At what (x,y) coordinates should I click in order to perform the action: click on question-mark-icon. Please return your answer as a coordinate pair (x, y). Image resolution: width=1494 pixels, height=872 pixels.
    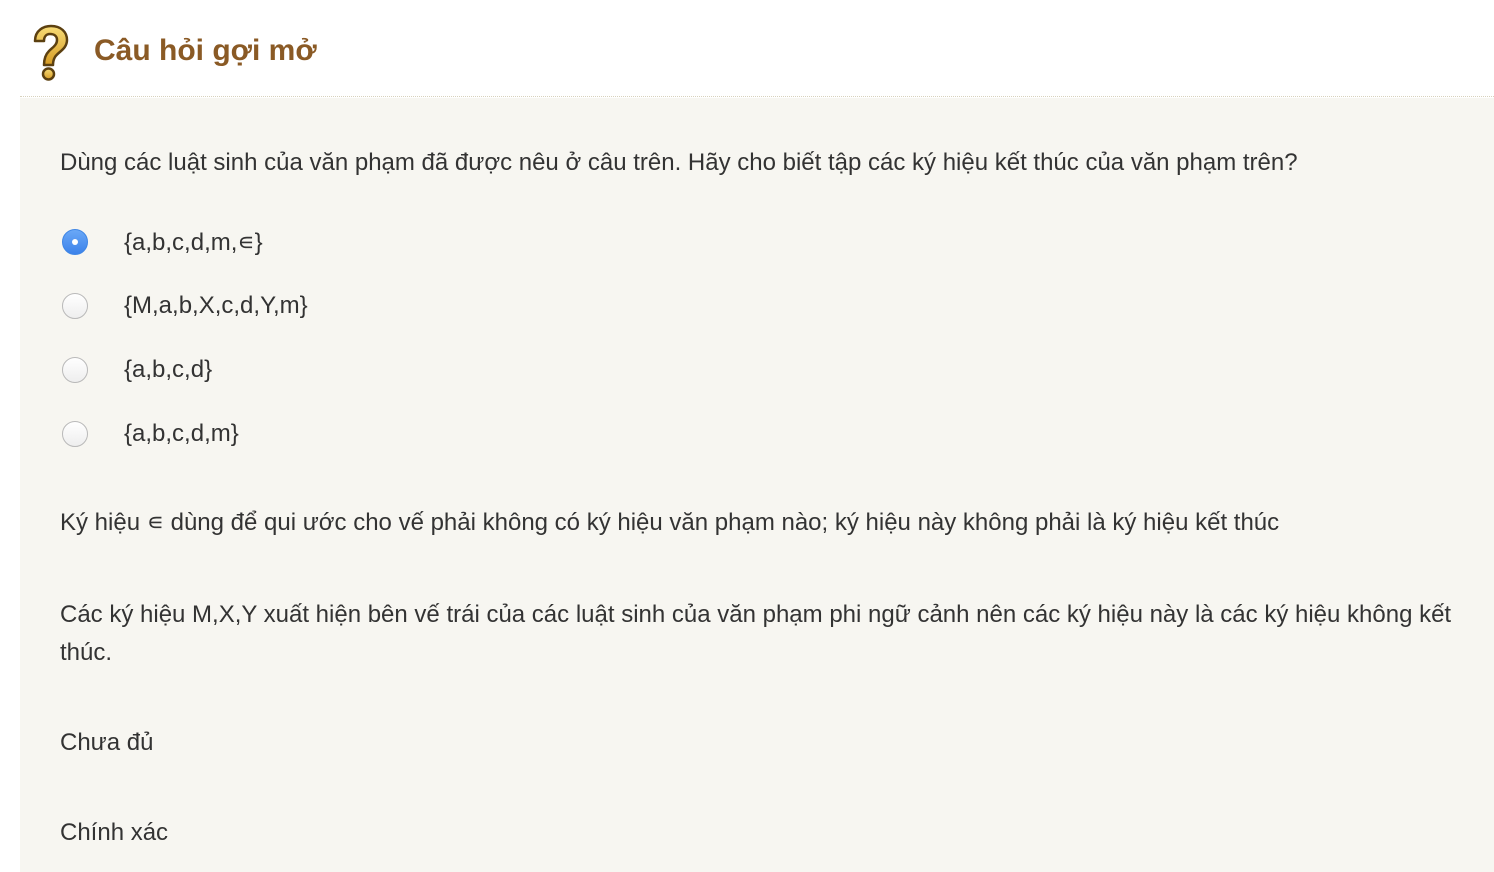
    Looking at the image, I should click on (51, 52).